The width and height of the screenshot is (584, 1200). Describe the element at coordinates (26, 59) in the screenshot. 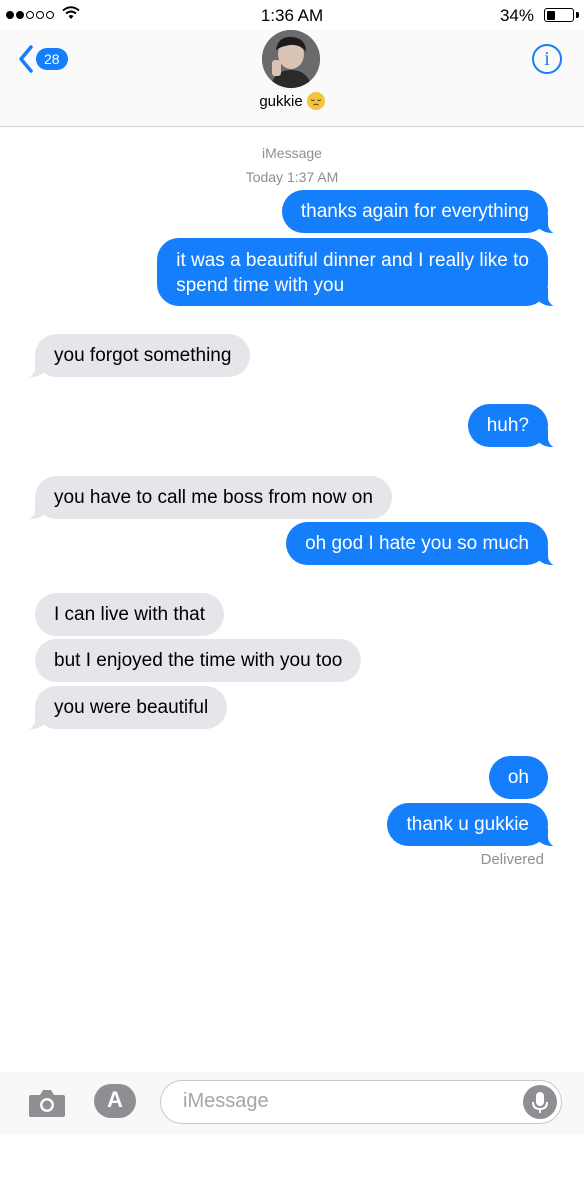

I see `chevron-left-icon` at that location.